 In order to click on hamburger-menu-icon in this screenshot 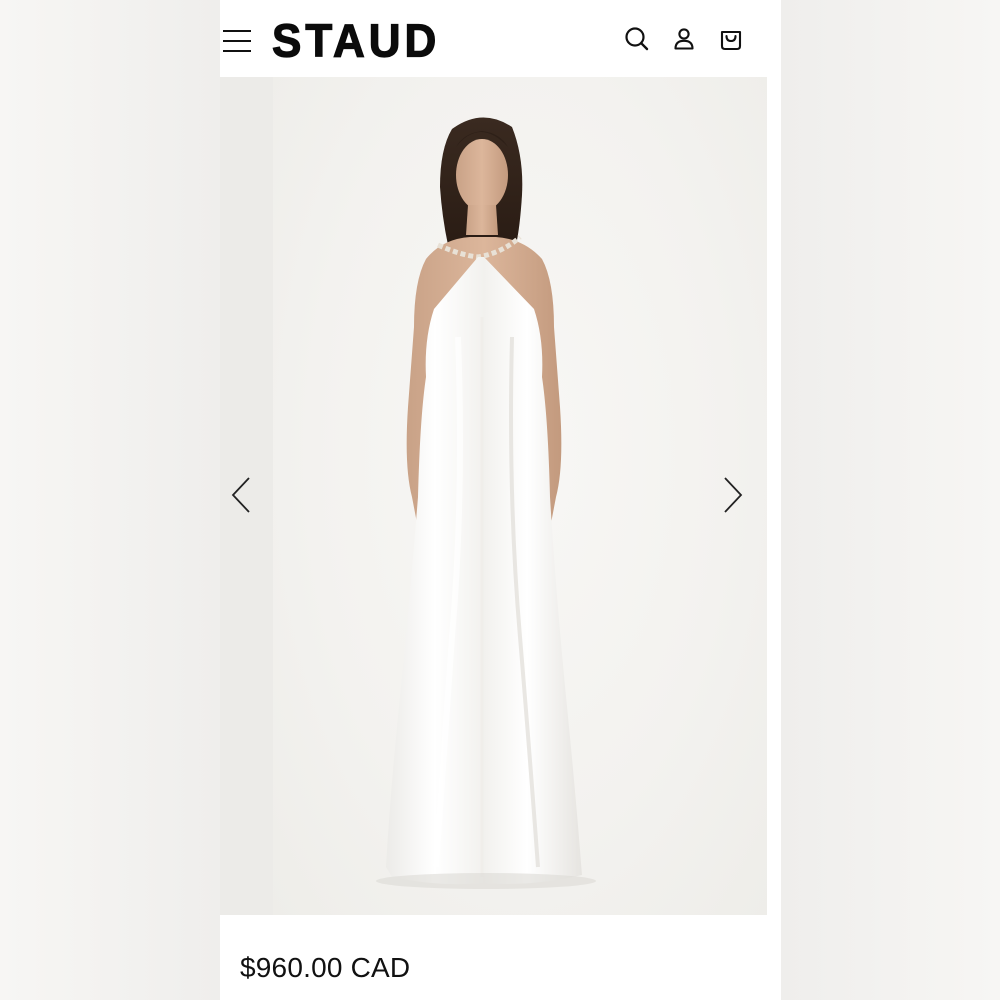, I will do `click(237, 41)`.